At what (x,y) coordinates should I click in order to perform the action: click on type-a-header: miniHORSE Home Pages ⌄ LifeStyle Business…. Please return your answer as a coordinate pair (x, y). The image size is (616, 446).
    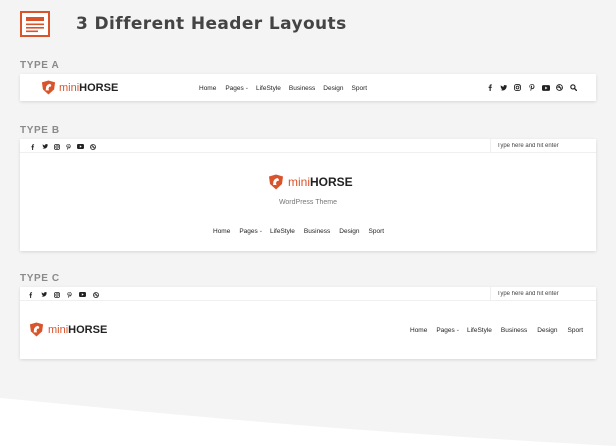
    Looking at the image, I should click on (308, 87).